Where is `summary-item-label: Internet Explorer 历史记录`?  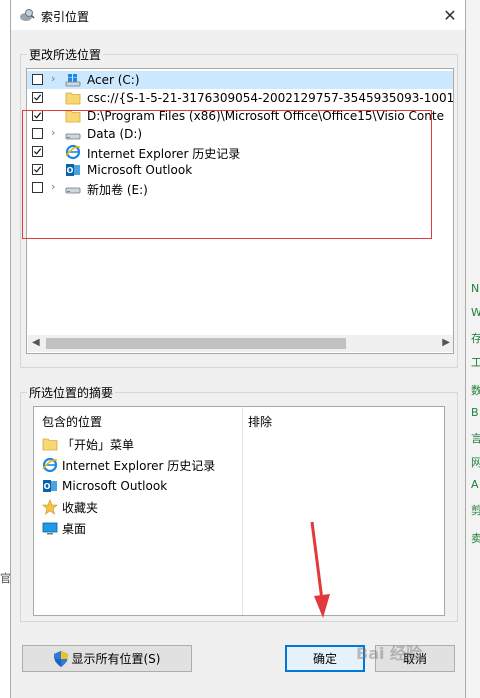 summary-item-label: Internet Explorer 历史记录 is located at coordinates (139, 465).